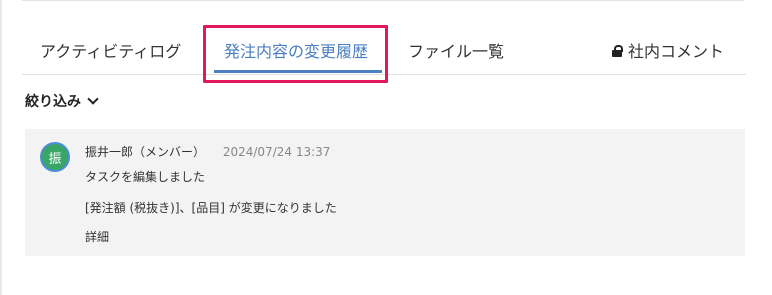 The height and width of the screenshot is (295, 772). I want to click on entry-meta: 振井一郎（メンバー） 2024/07/24 13:37, so click(207, 151).